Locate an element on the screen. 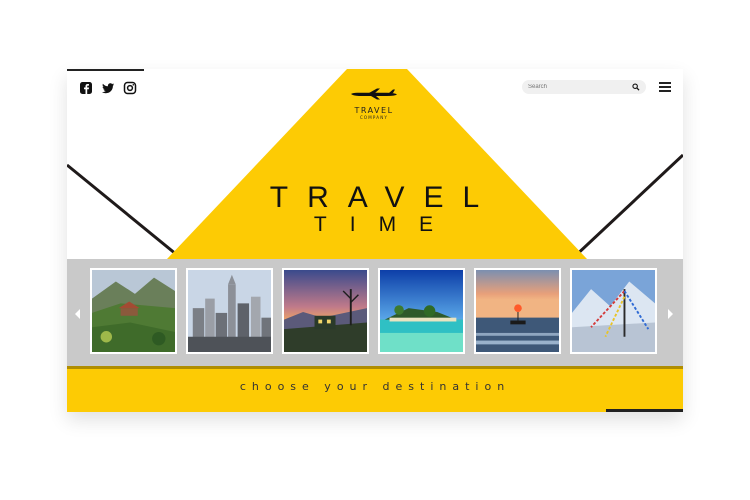 The width and height of the screenshot is (750, 500). social-links is located at coordinates (108, 88).